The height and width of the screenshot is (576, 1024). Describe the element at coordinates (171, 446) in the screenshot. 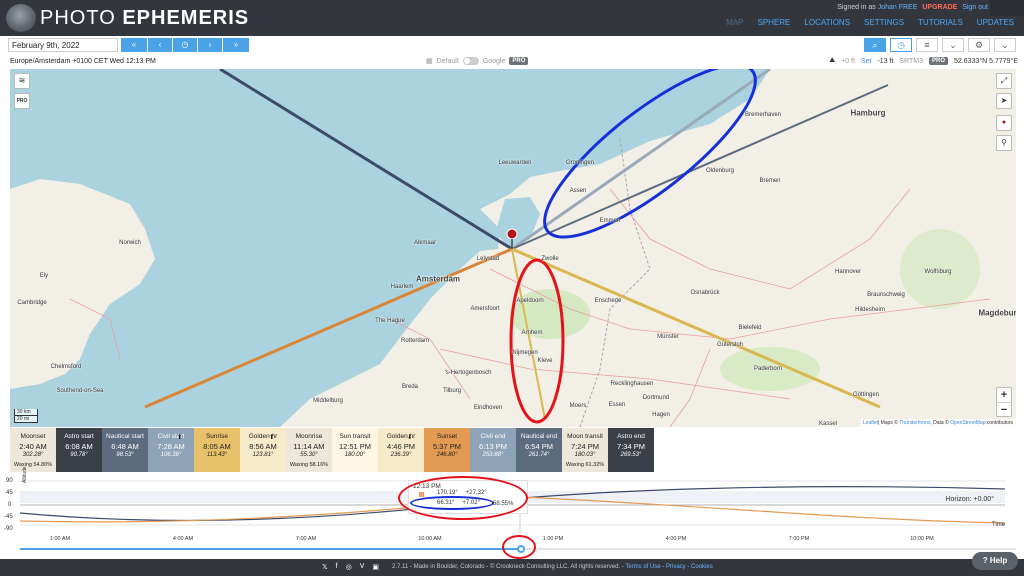

I see `event-time: 7:28 AM` at that location.